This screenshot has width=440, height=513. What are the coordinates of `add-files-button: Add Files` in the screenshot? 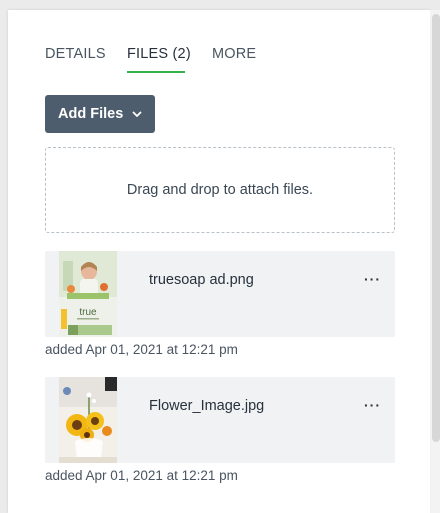 It's located at (100, 114).